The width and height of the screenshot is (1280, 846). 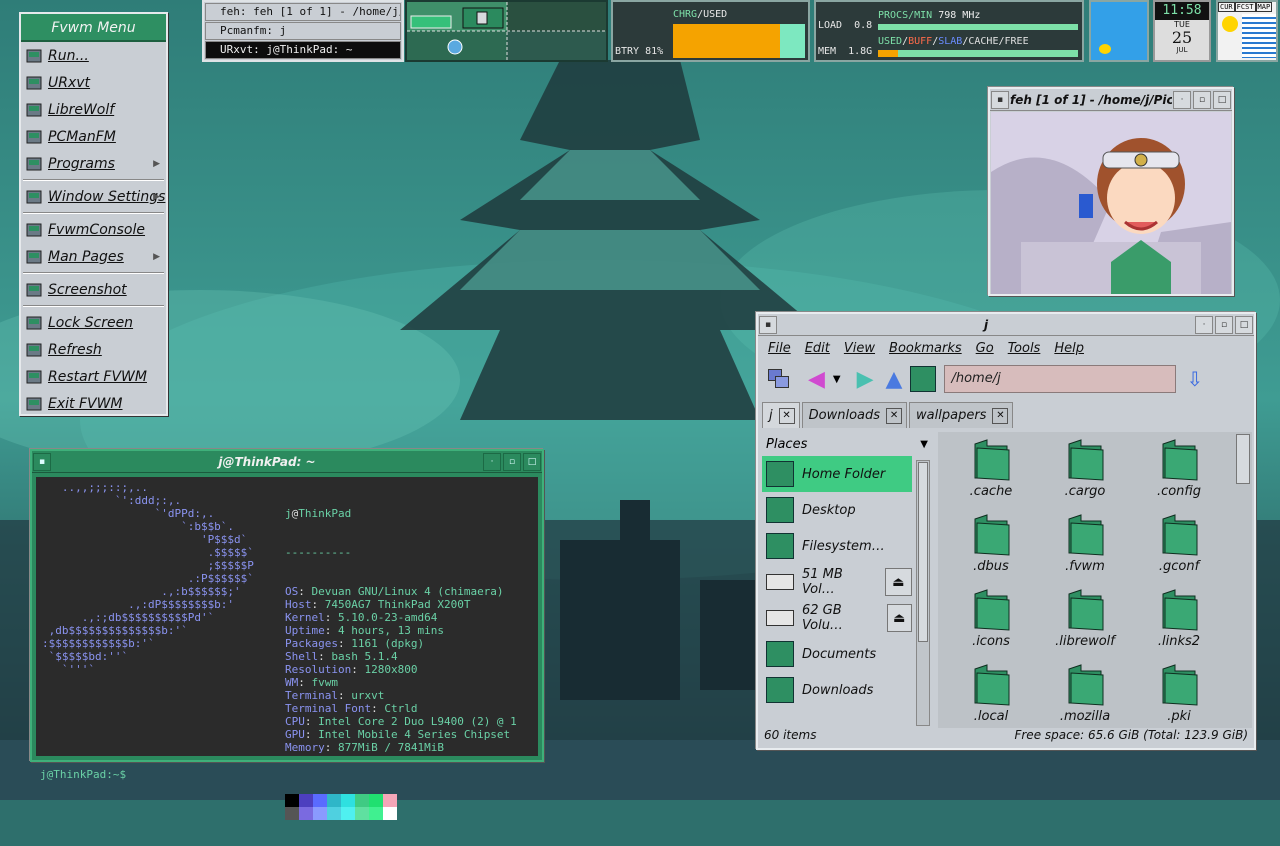 I want to click on tab-Downloads: Downloads ✕, so click(x=854, y=415).